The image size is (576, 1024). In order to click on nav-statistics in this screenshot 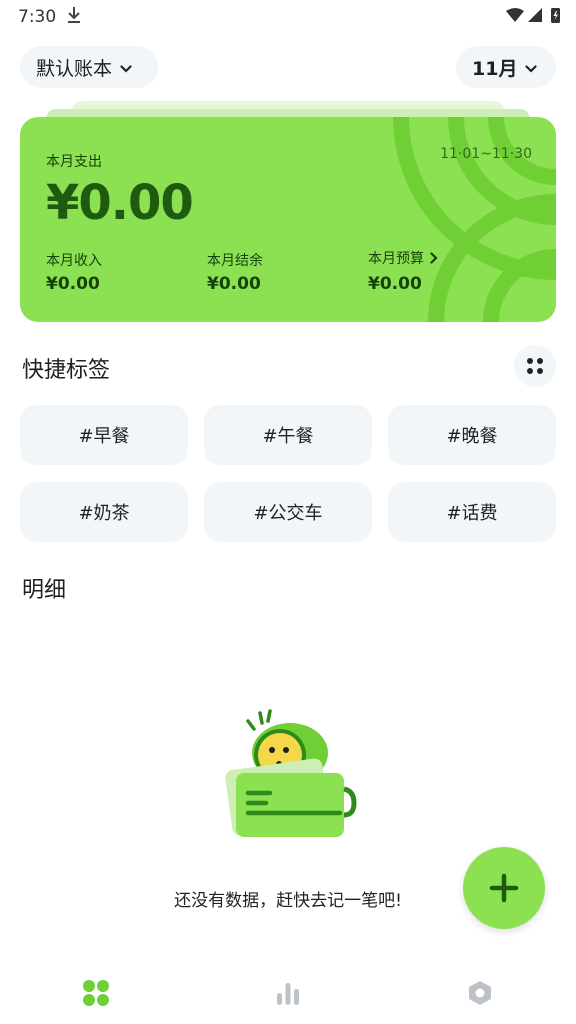, I will do `click(288, 993)`.